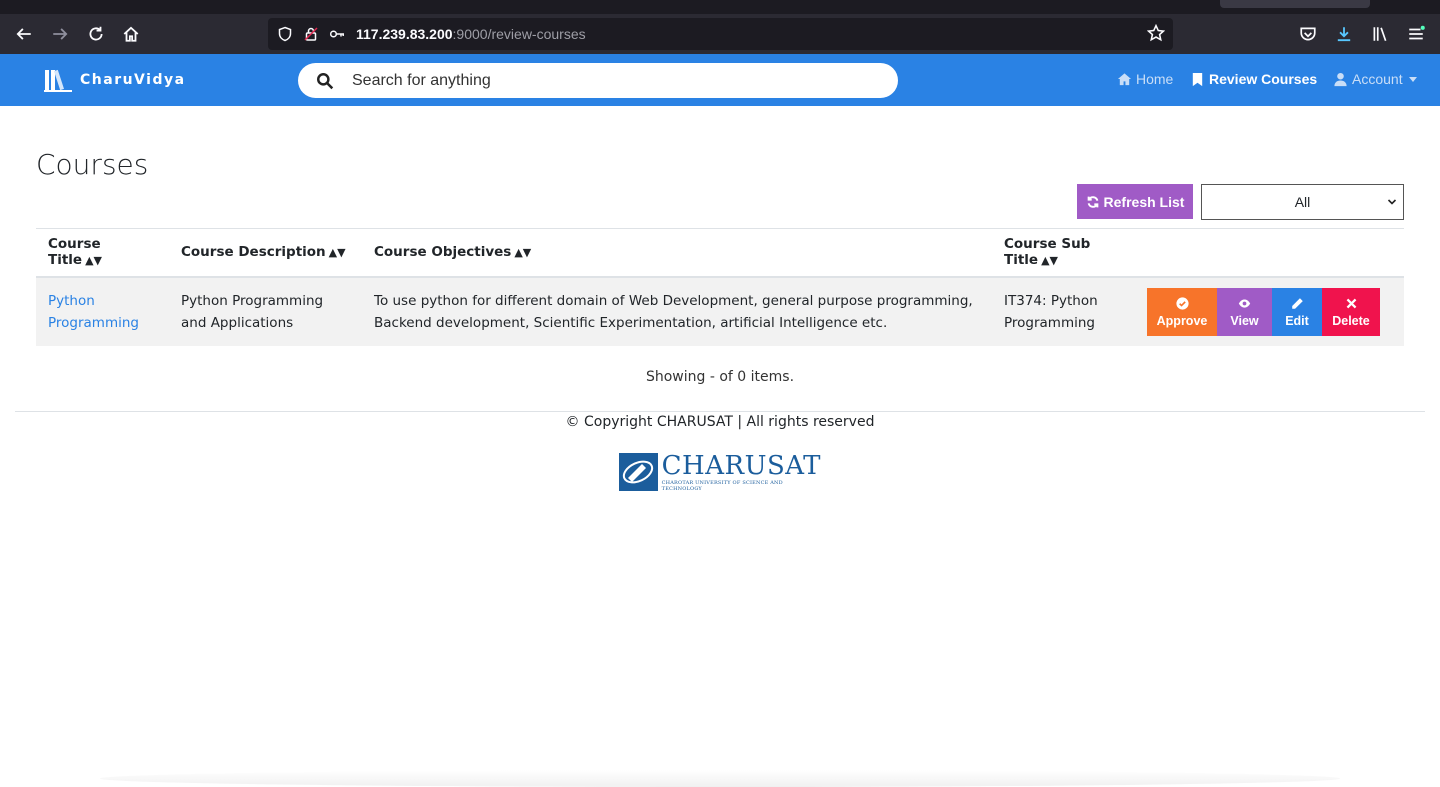 This screenshot has height=787, width=1440. Describe the element at coordinates (720, 7) in the screenshot. I see `browser-titlebar` at that location.